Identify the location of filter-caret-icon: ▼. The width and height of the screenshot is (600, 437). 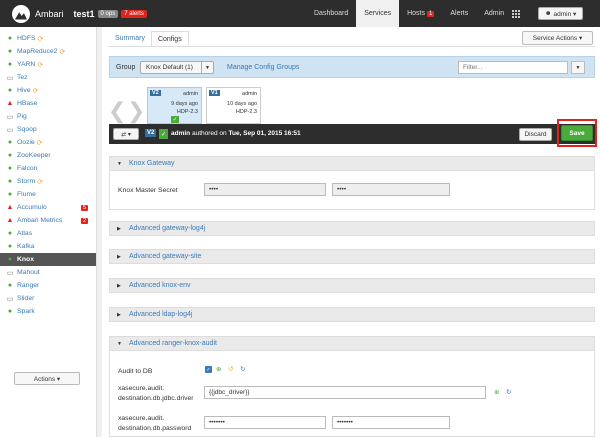
(578, 67).